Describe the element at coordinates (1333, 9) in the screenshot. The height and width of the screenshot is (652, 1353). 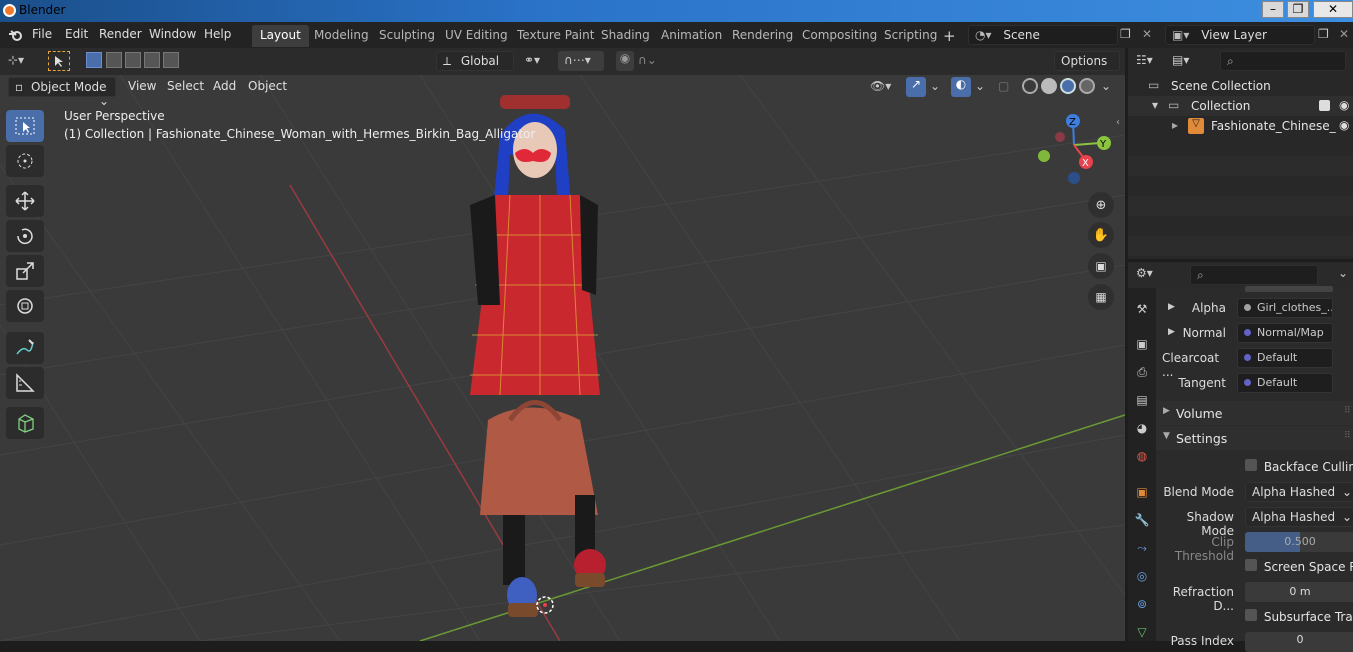
I see `close-button: ✕` at that location.